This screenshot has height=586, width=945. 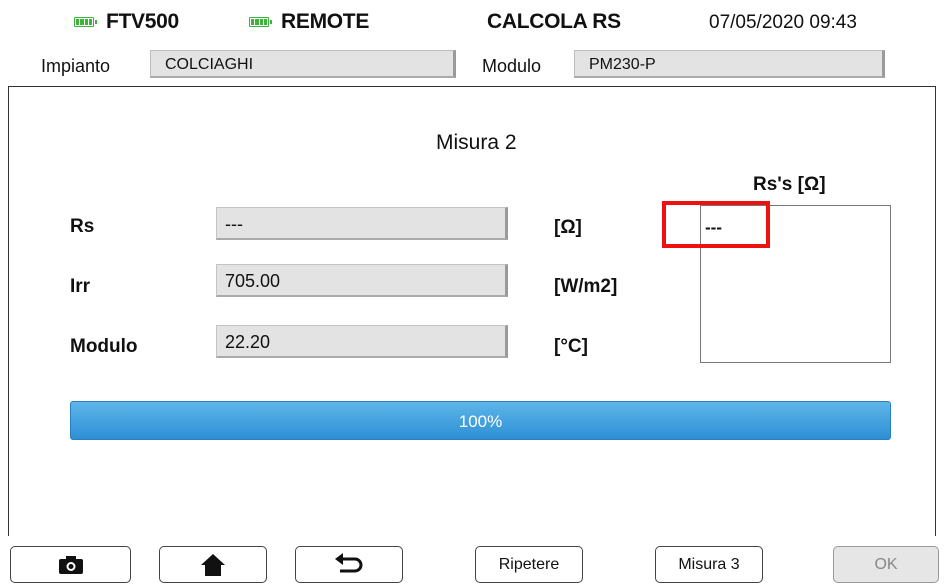 What do you see at coordinates (716, 224) in the screenshot?
I see `highlight-box` at bounding box center [716, 224].